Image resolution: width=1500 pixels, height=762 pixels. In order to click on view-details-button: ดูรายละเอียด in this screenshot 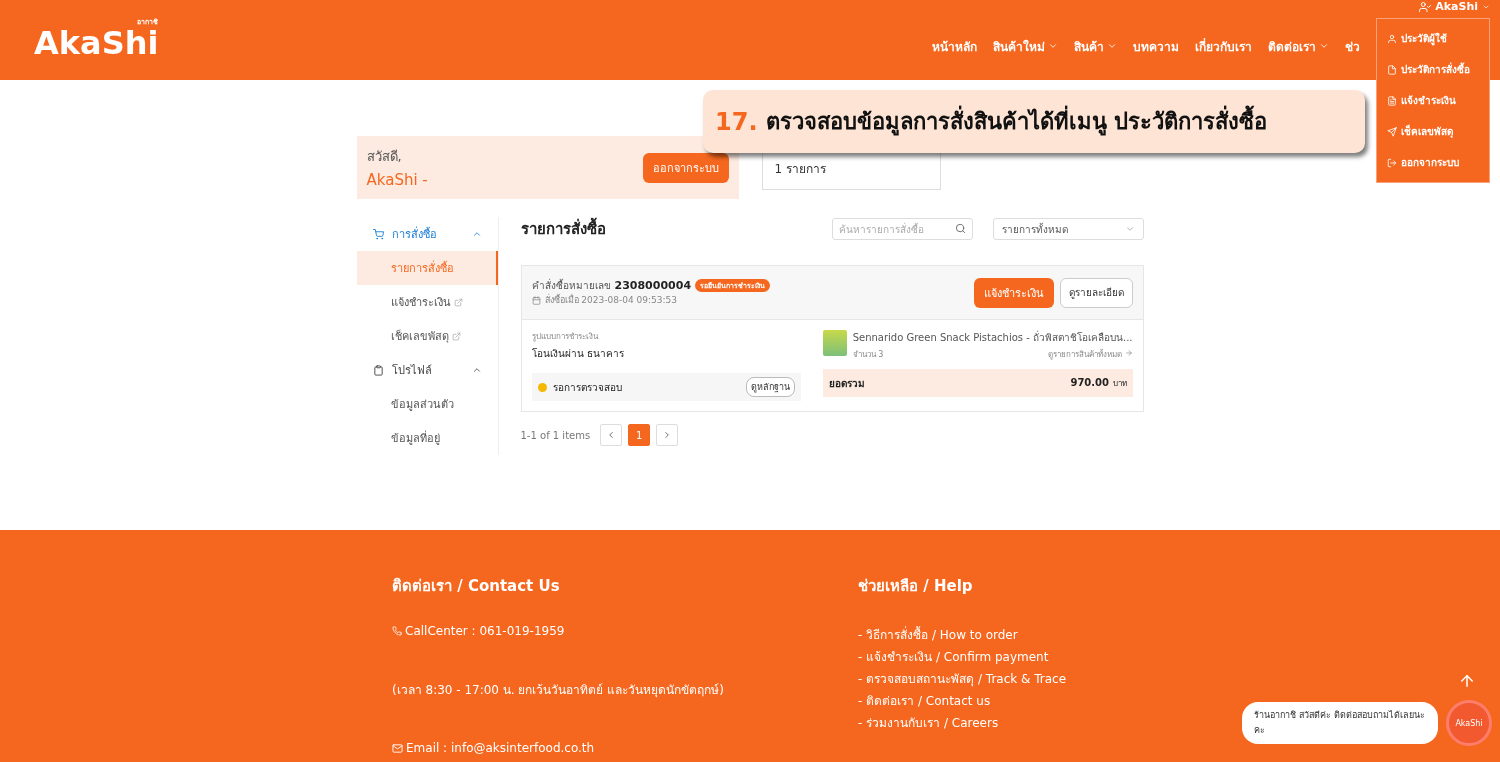, I will do `click(1096, 292)`.